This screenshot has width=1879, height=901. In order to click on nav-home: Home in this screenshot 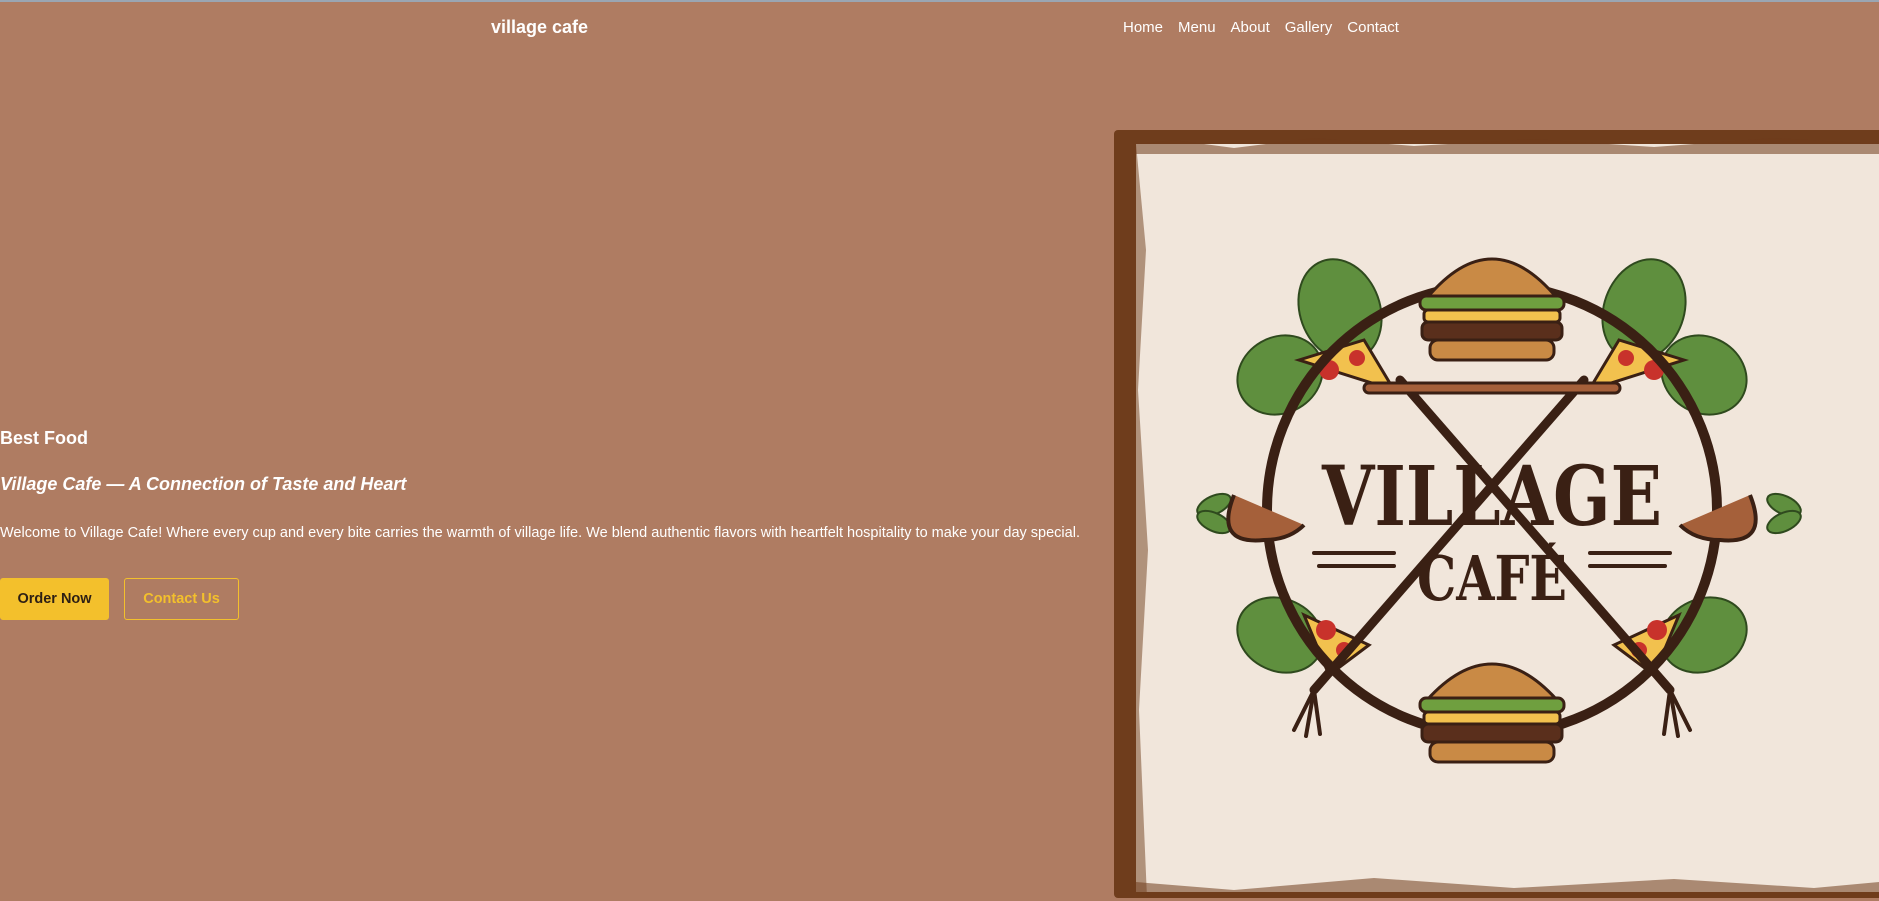, I will do `click(1143, 27)`.